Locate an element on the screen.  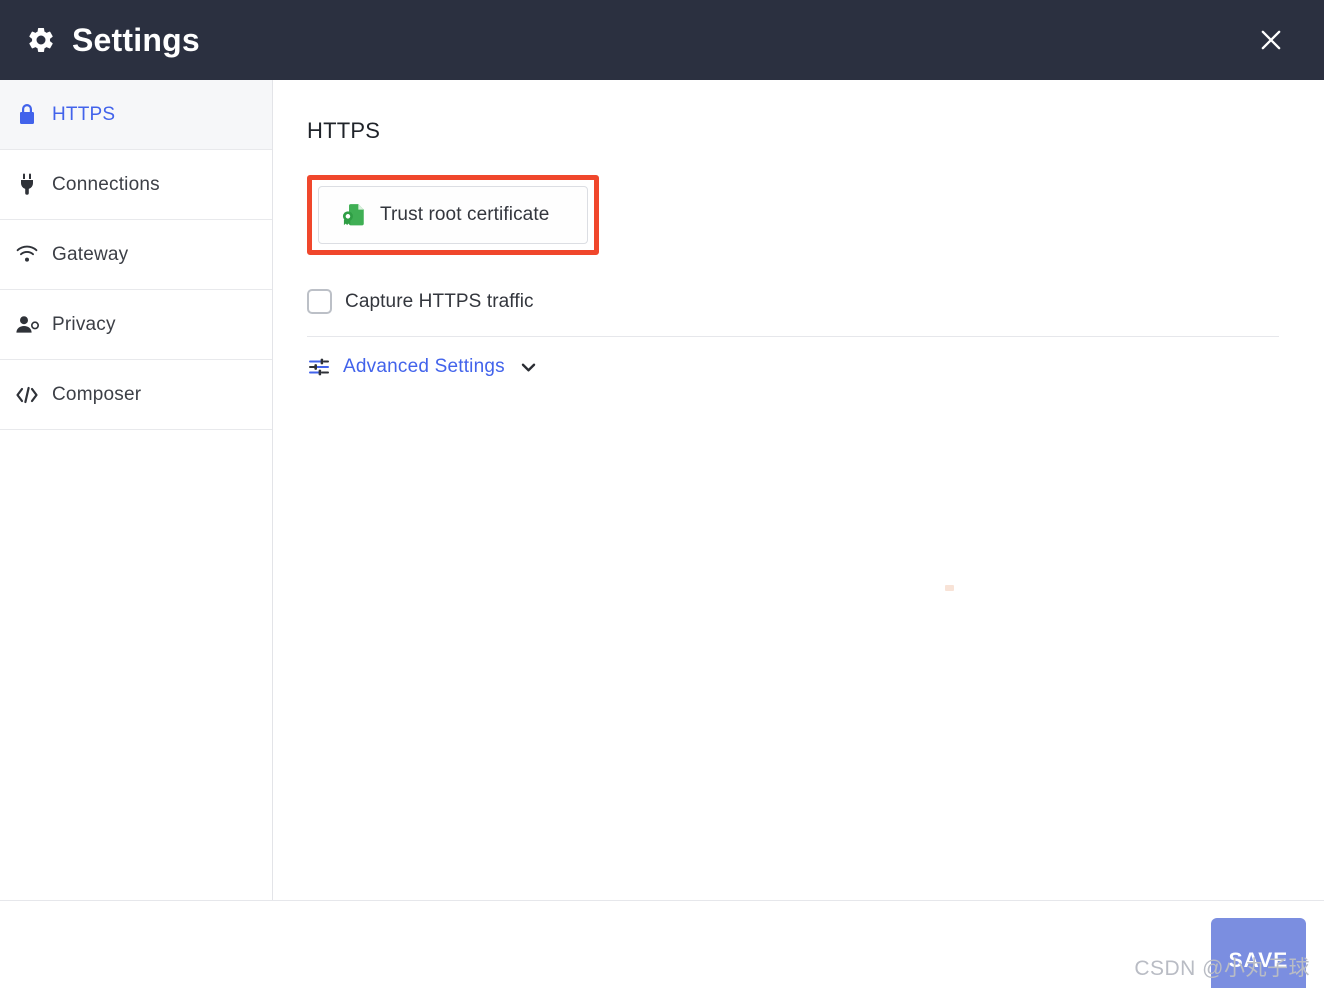
save-button: SAVE is located at coordinates (1258, 953).